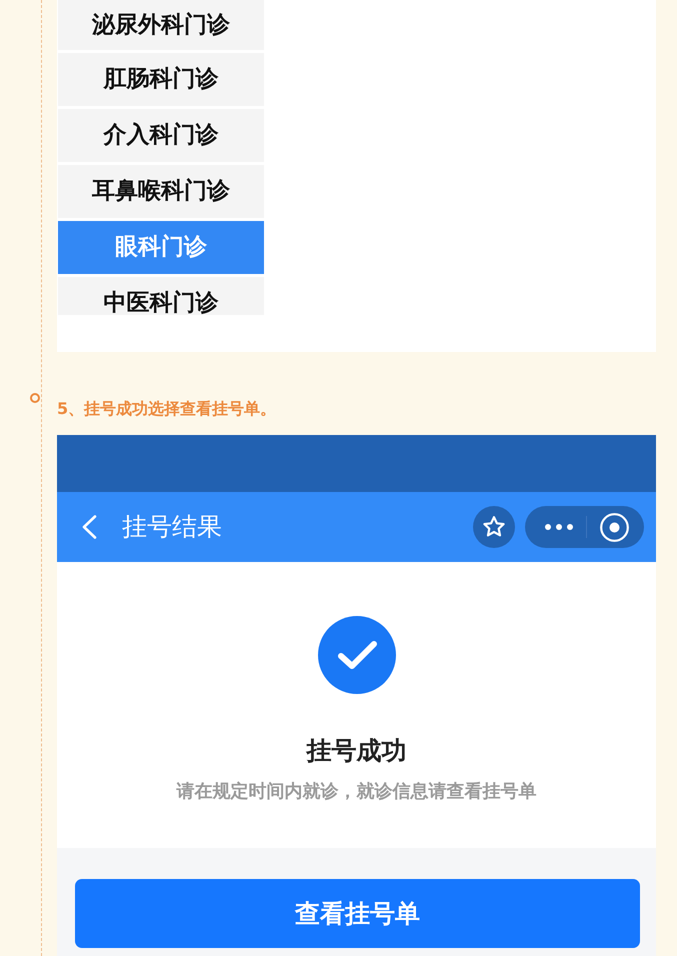  What do you see at coordinates (172, 527) in the screenshot?
I see `page-title: 挂号结果` at bounding box center [172, 527].